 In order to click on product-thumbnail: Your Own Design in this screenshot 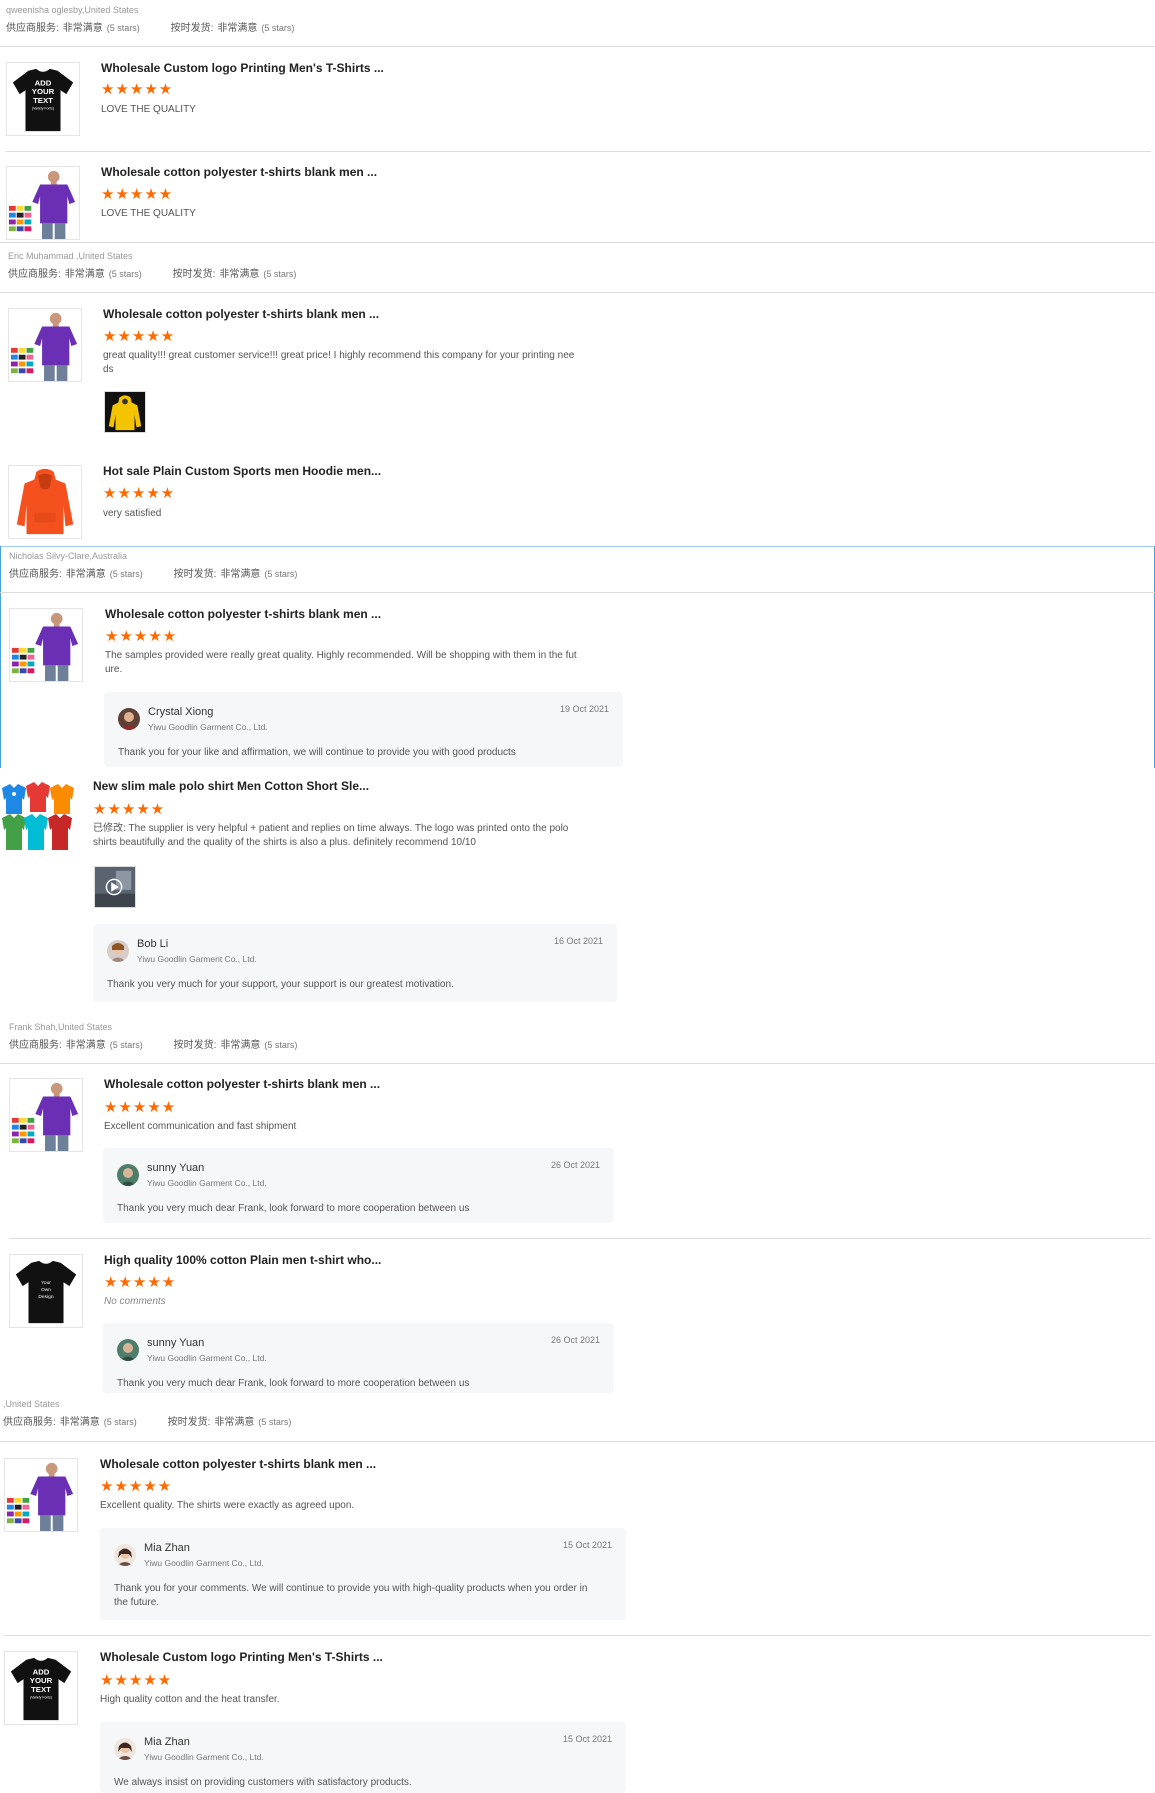, I will do `click(46, 1291)`.